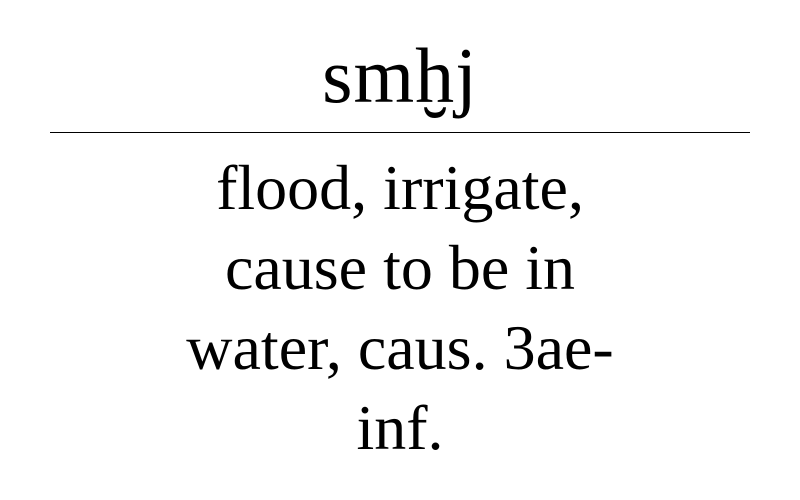 The image size is (800, 500). What do you see at coordinates (400, 427) in the screenshot?
I see `definition-line: inf.` at bounding box center [400, 427].